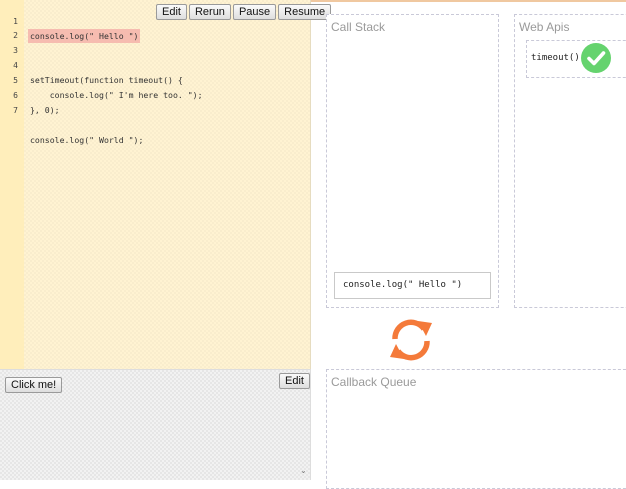  Describe the element at coordinates (34, 385) in the screenshot. I see `click-me-button: Click me!` at that location.